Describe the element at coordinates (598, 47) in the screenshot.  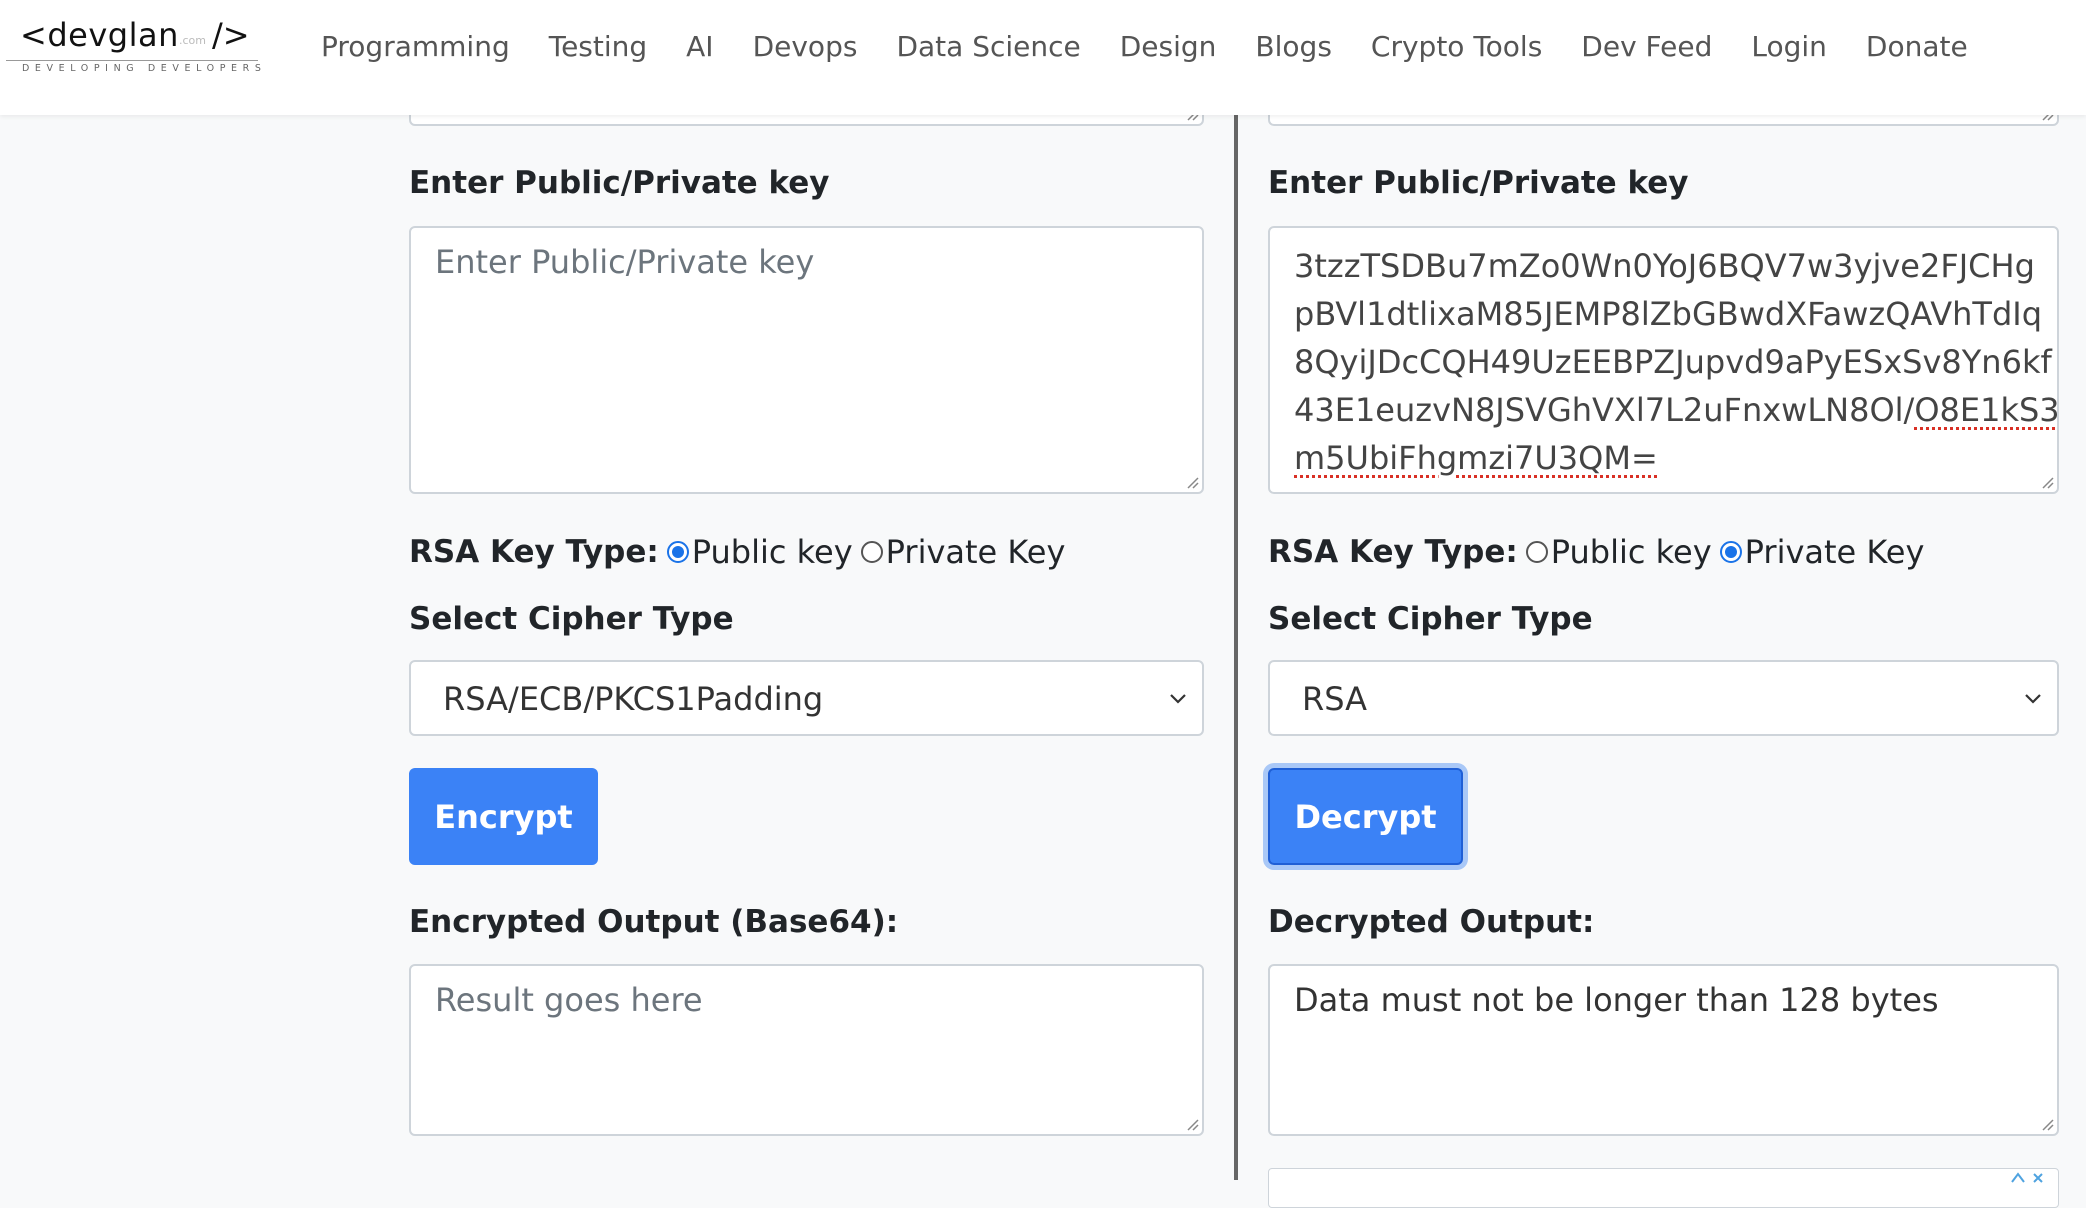
I see `nav-testing: Testing` at that location.